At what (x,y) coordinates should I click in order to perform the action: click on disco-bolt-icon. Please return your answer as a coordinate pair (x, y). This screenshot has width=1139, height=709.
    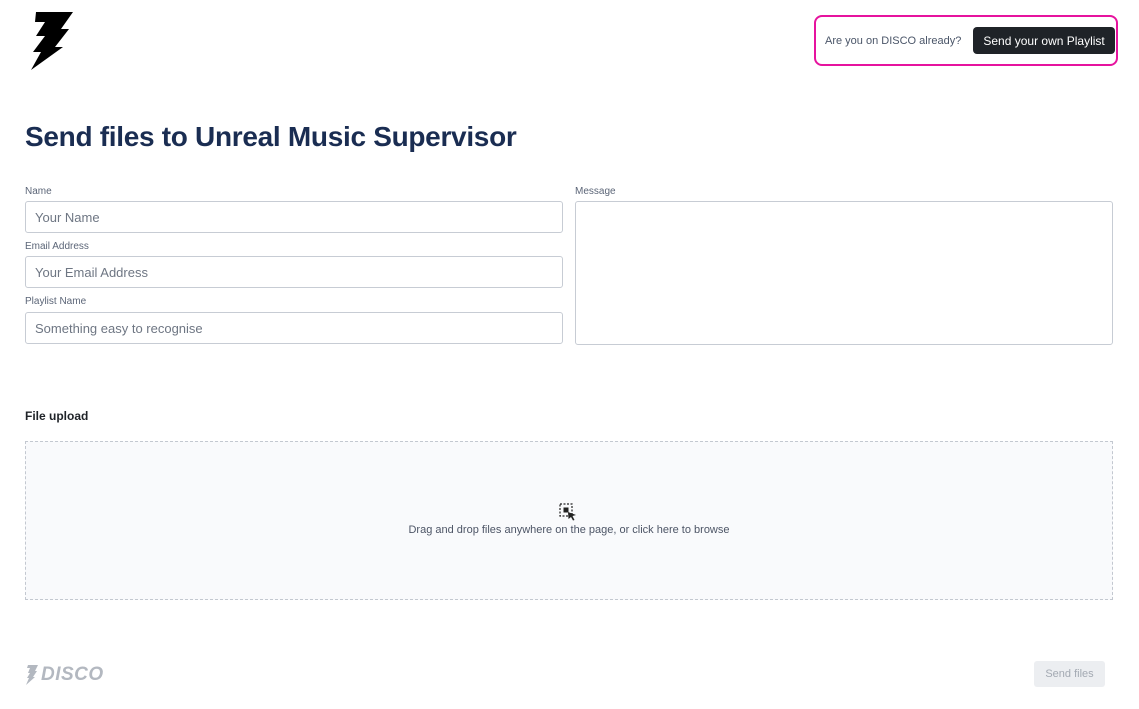
    Looking at the image, I should click on (32, 675).